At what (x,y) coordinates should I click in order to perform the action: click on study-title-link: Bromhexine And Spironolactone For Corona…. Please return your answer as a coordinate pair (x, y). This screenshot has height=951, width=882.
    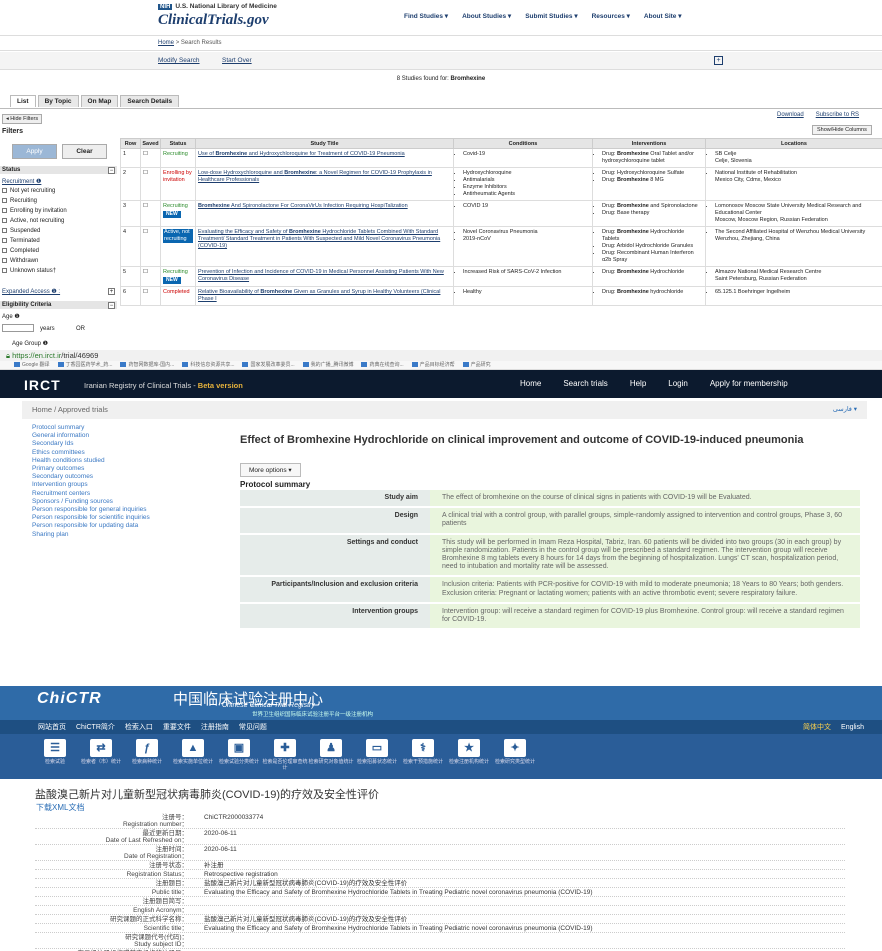
    Looking at the image, I should click on (324, 213).